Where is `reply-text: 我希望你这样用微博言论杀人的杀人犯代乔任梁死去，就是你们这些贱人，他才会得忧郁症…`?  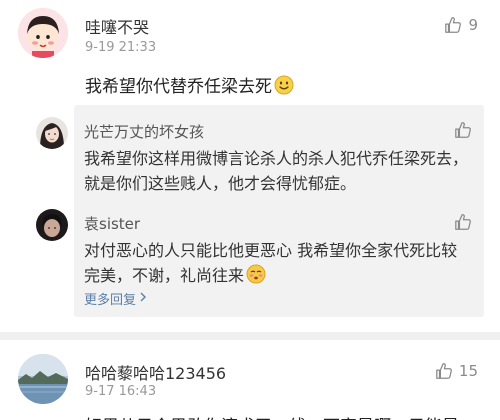
reply-text: 我希望你这样用微博言论杀人的杀人犯代乔任梁死去，就是你们这些贱人，他才会得忧郁症… is located at coordinates (276, 171).